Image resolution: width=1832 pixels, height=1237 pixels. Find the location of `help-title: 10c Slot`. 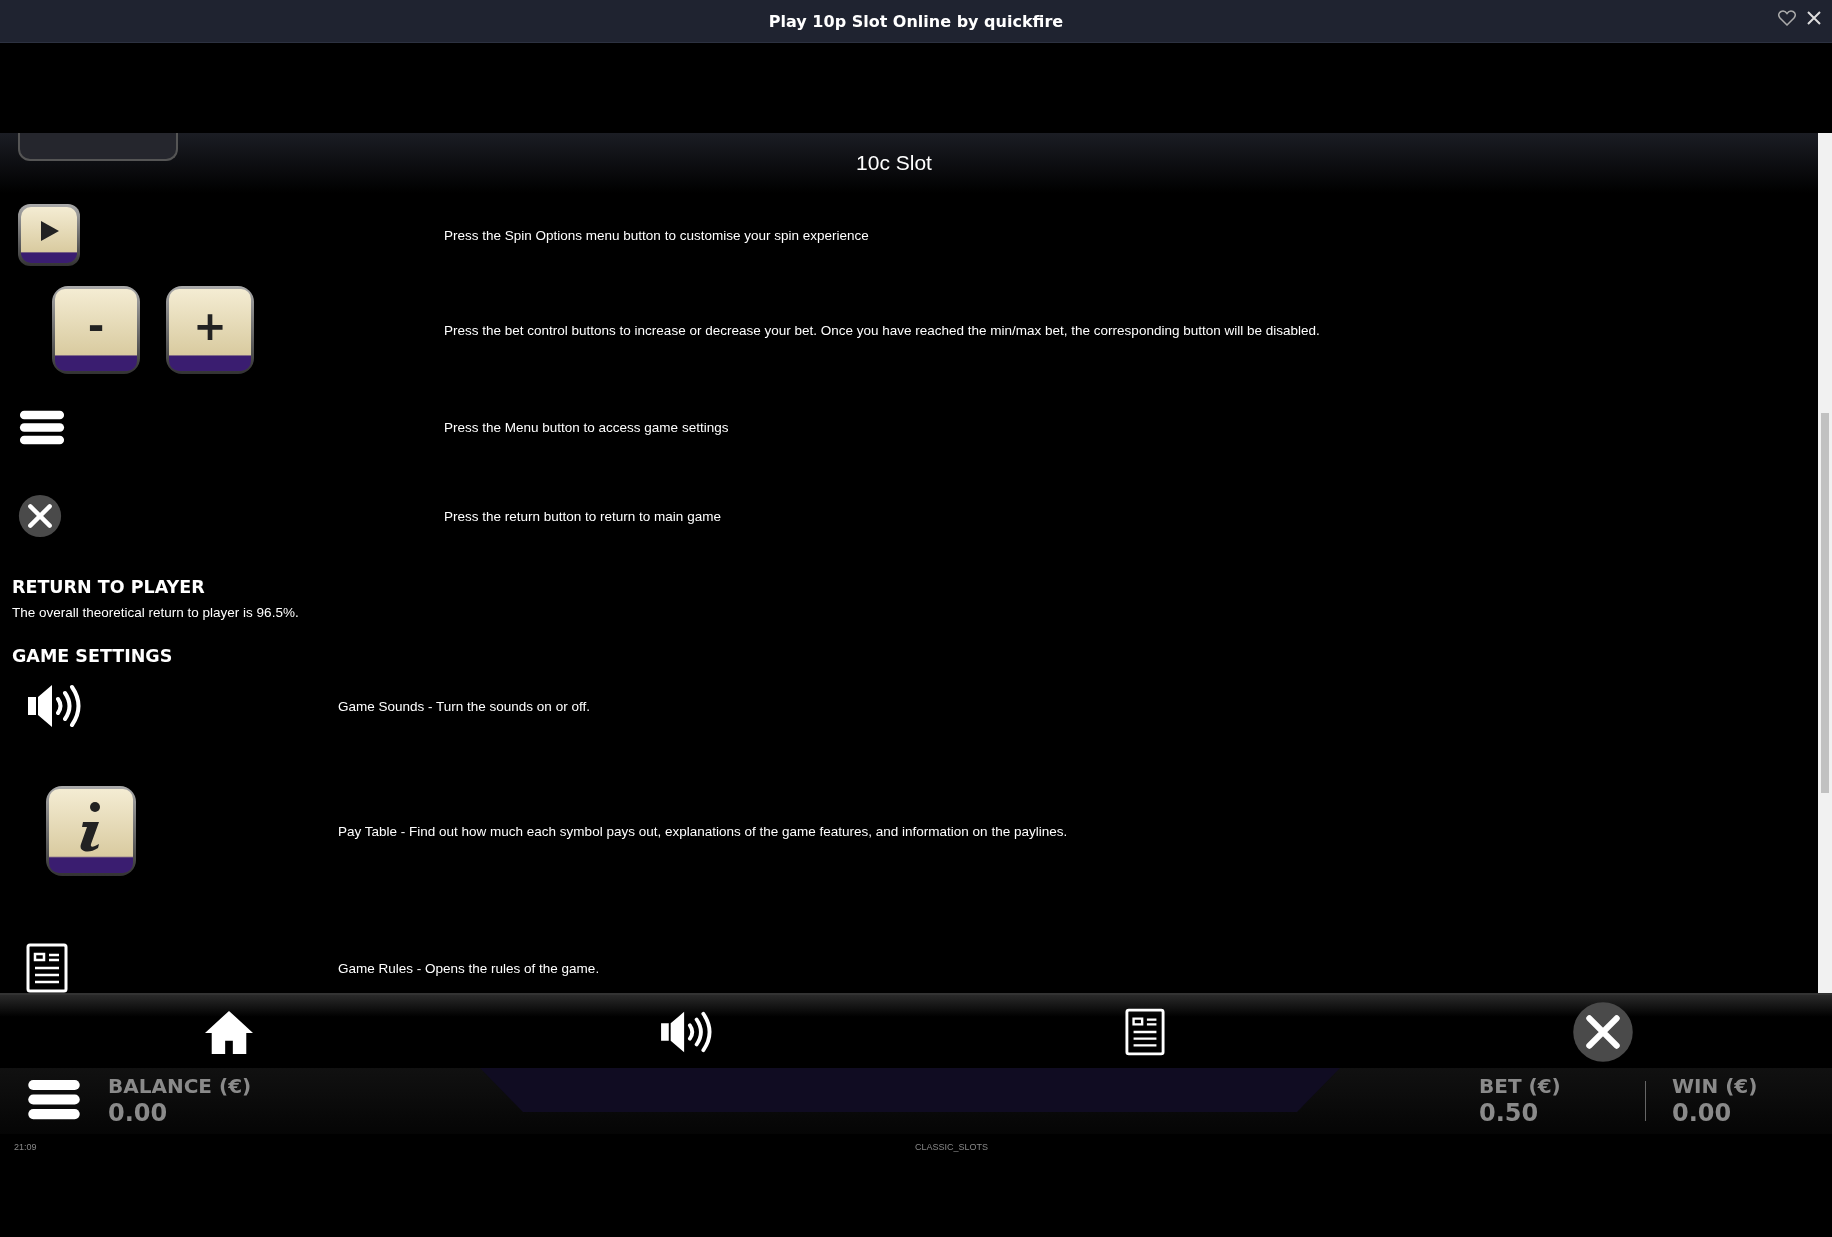

help-title: 10c Slot is located at coordinates (894, 163).